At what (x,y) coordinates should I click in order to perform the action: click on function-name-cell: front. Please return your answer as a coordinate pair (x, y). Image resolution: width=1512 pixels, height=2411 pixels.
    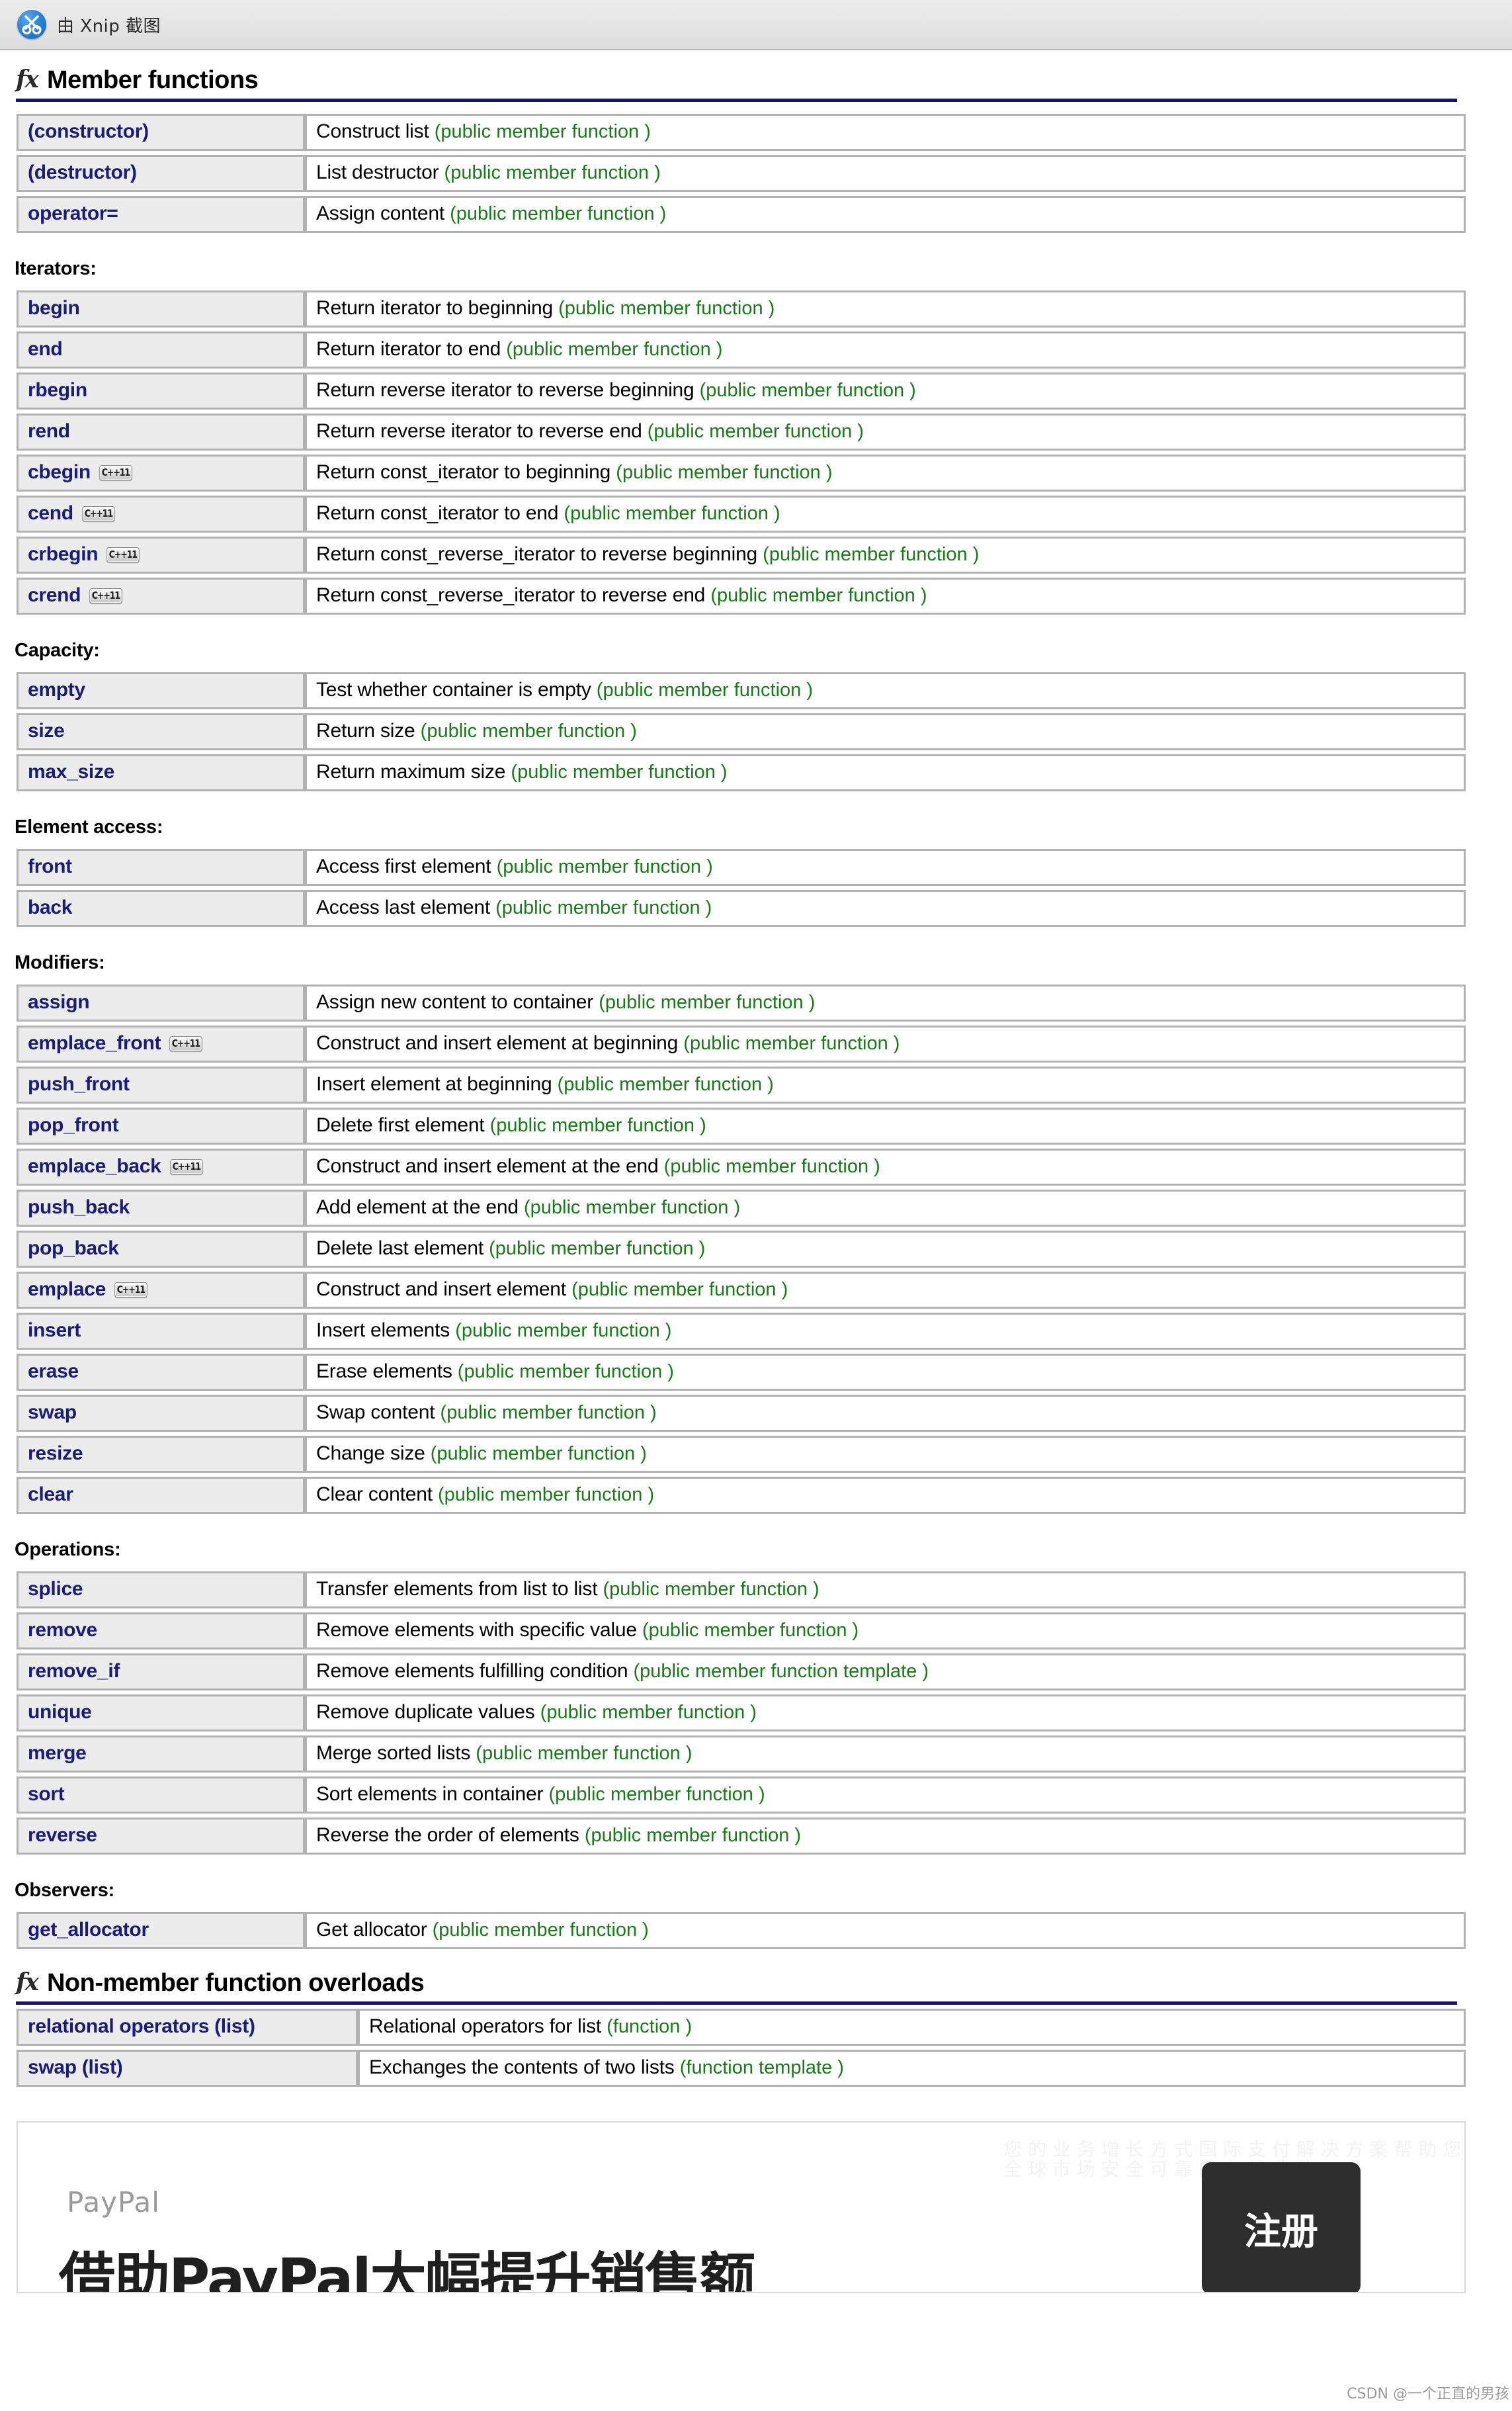
    Looking at the image, I should click on (161, 868).